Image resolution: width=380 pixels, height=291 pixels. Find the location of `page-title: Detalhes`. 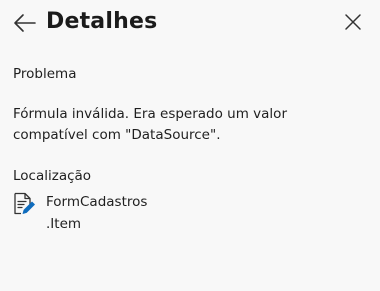

page-title: Detalhes is located at coordinates (102, 21).